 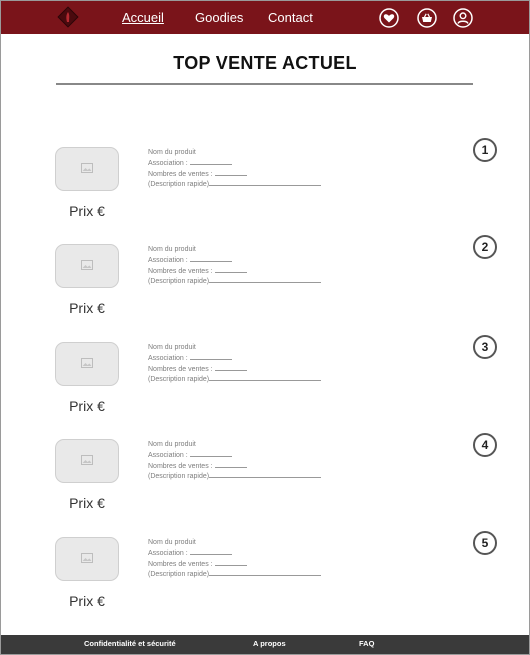 What do you see at coordinates (485, 543) in the screenshot?
I see `rank-badge: 5` at bounding box center [485, 543].